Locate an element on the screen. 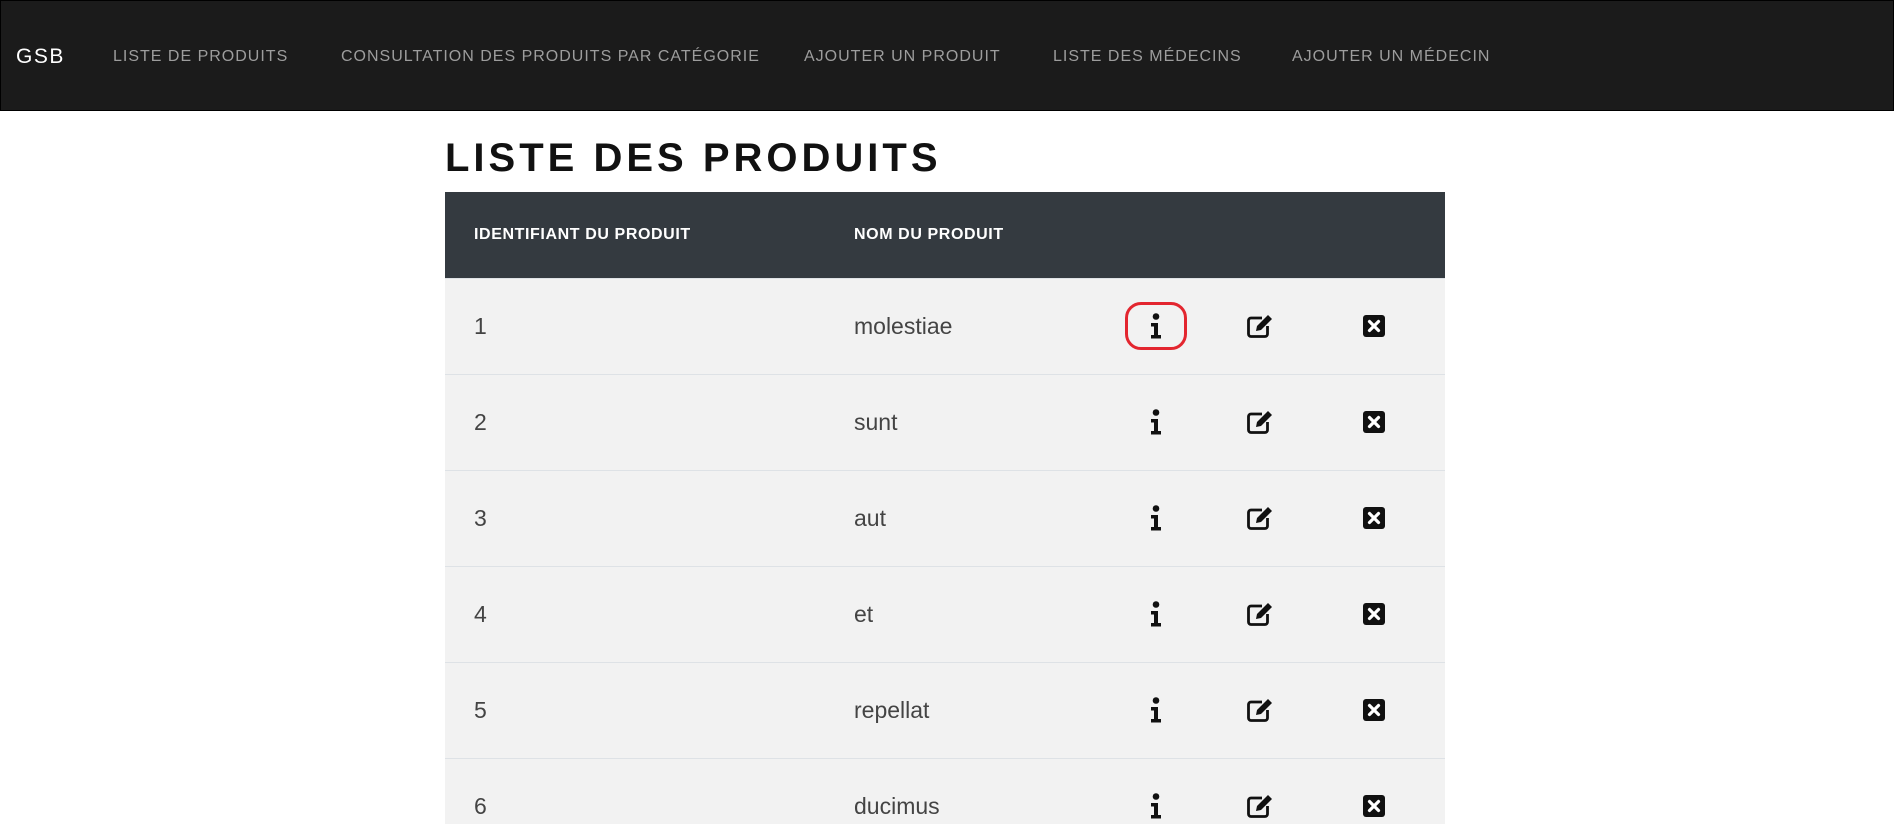  product-name-cell: ducimus is located at coordinates (960, 790).